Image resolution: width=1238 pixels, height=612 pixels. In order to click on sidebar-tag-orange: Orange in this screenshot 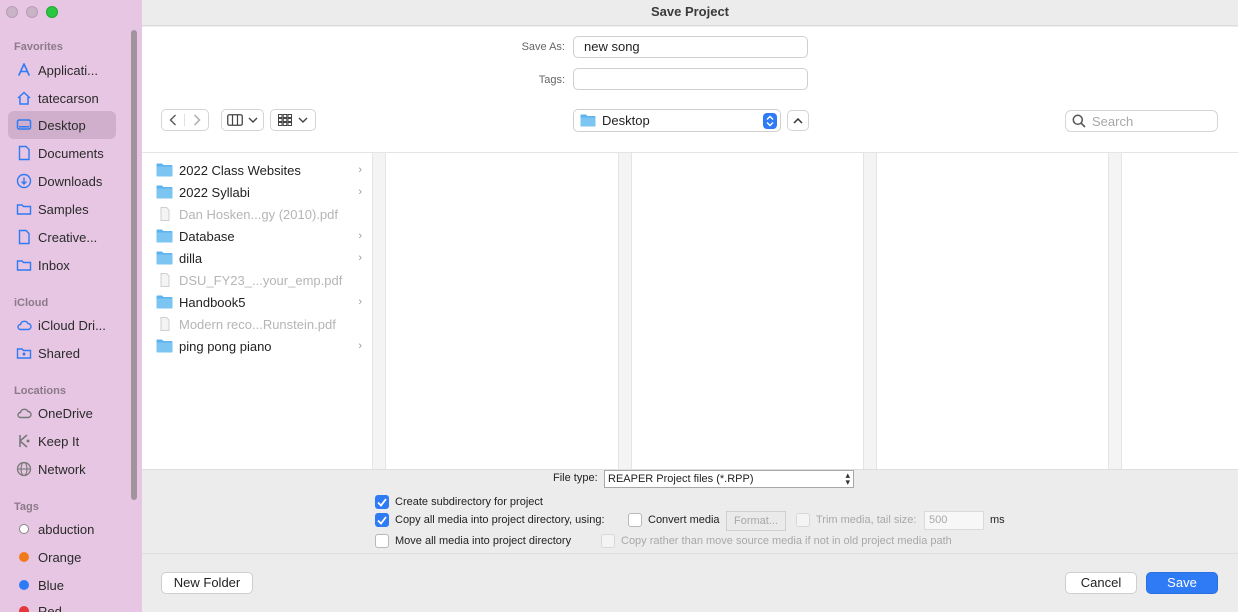, I will do `click(62, 557)`.